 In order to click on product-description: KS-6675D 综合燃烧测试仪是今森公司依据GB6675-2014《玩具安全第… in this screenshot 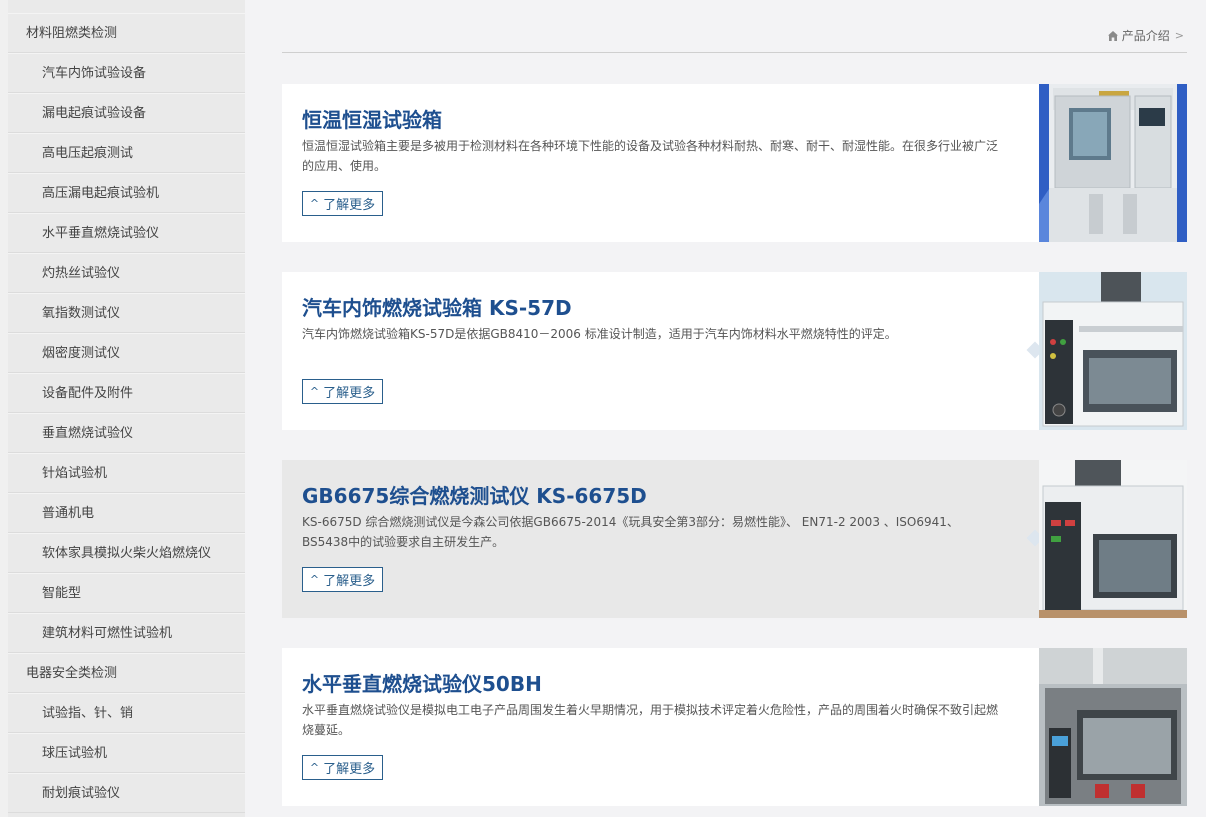, I will do `click(630, 532)`.